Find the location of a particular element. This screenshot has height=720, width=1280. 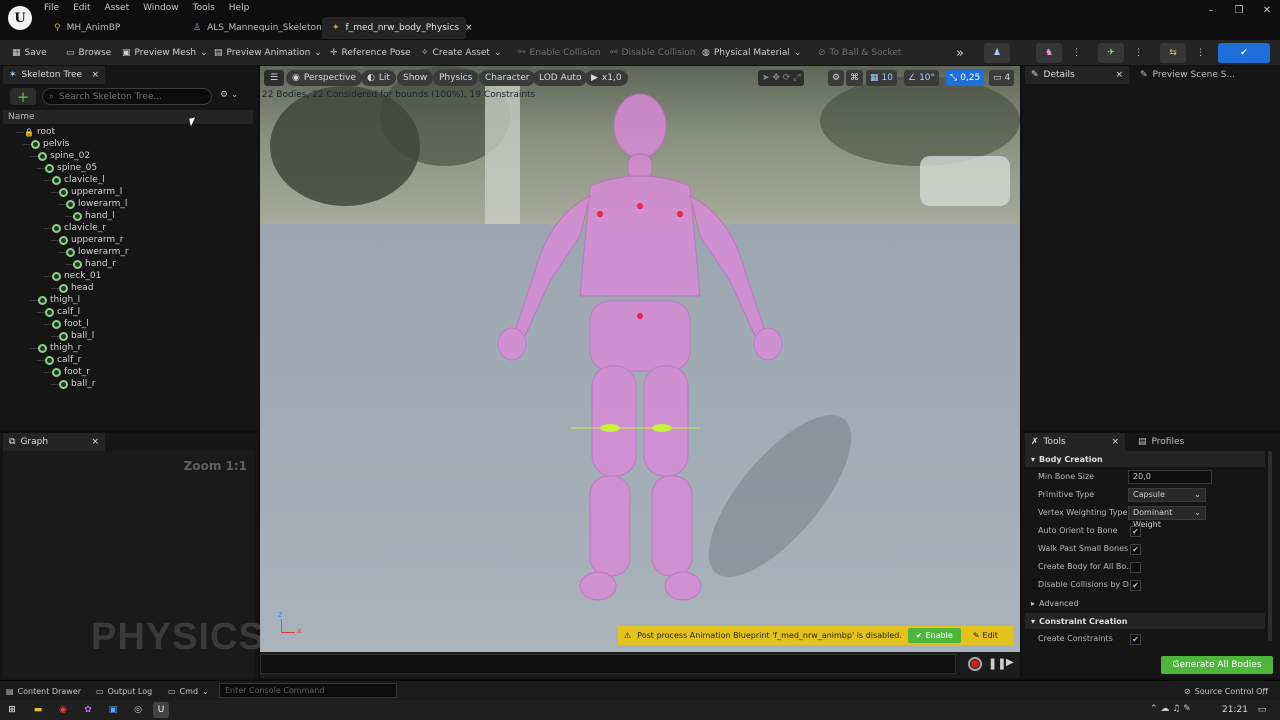

create-body-all-checkbox is located at coordinates (1135, 567).